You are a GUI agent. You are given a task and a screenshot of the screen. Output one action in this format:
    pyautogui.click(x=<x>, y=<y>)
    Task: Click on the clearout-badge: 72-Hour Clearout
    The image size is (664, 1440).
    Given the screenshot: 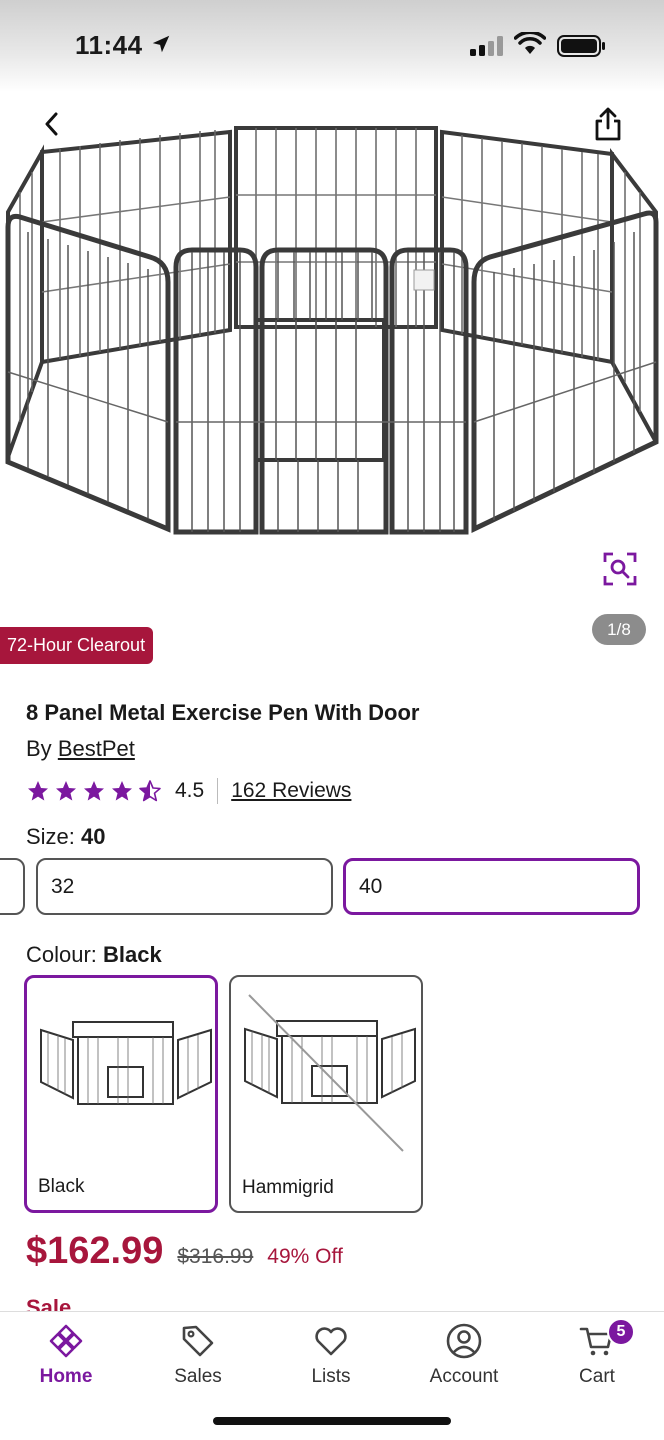 What is the action you would take?
    pyautogui.click(x=77, y=645)
    